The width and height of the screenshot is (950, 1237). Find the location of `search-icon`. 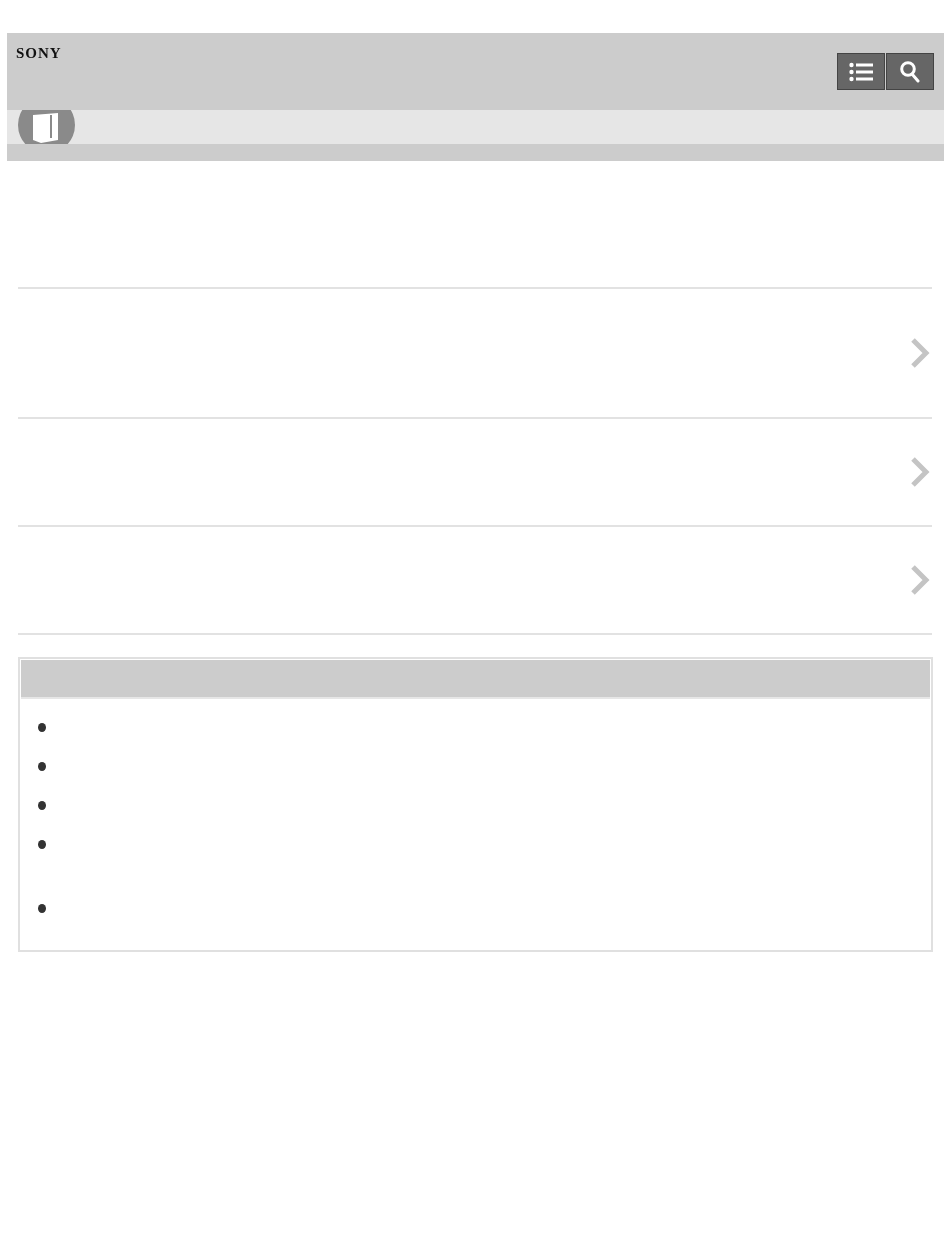

search-icon is located at coordinates (910, 71).